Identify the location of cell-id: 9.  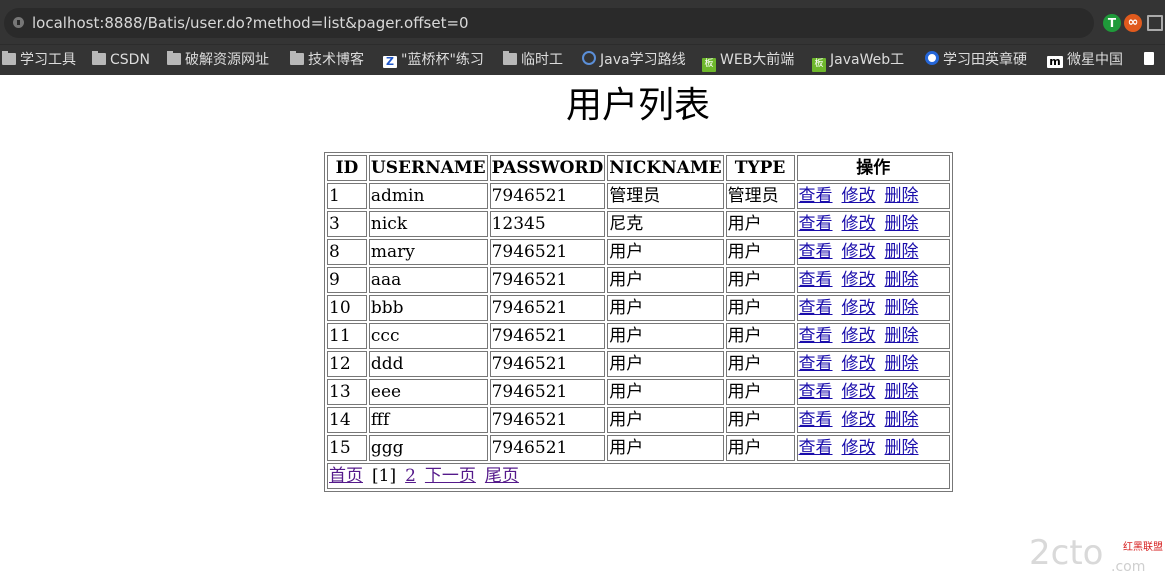
(347, 280).